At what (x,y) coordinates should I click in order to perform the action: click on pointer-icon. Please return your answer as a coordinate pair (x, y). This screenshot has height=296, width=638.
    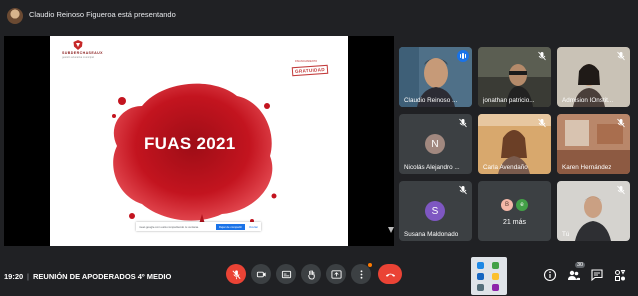
    Looking at the image, I should click on (391, 230).